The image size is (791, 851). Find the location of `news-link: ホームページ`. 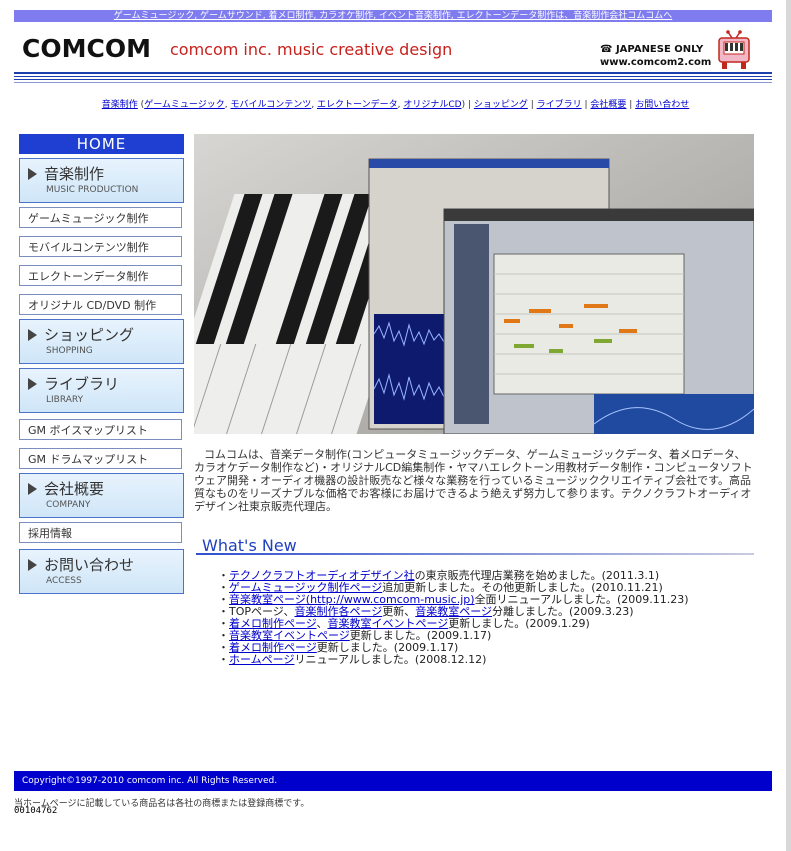

news-link: ホームページ is located at coordinates (261, 659).